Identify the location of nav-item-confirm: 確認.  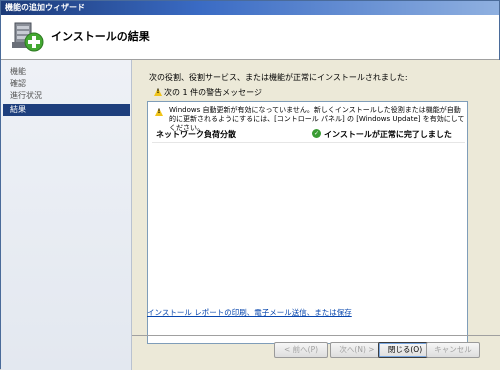
(66, 84).